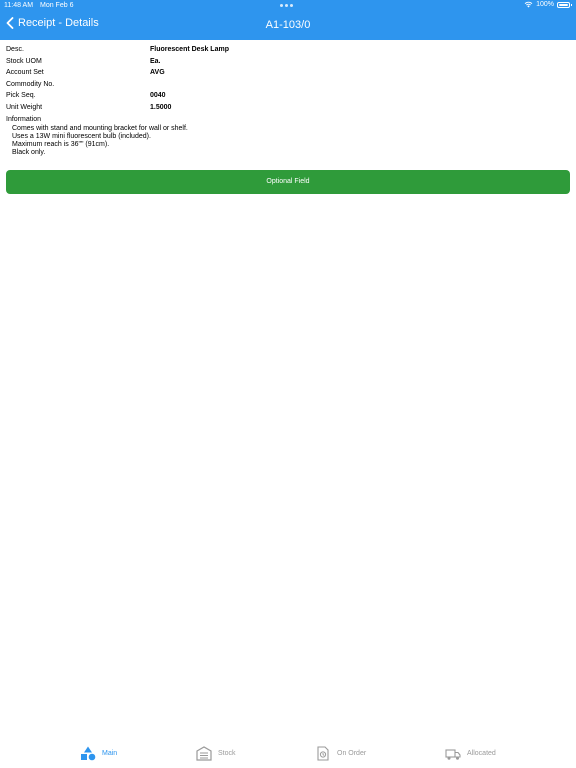 The width and height of the screenshot is (576, 768). I want to click on wifi-icon, so click(528, 4).